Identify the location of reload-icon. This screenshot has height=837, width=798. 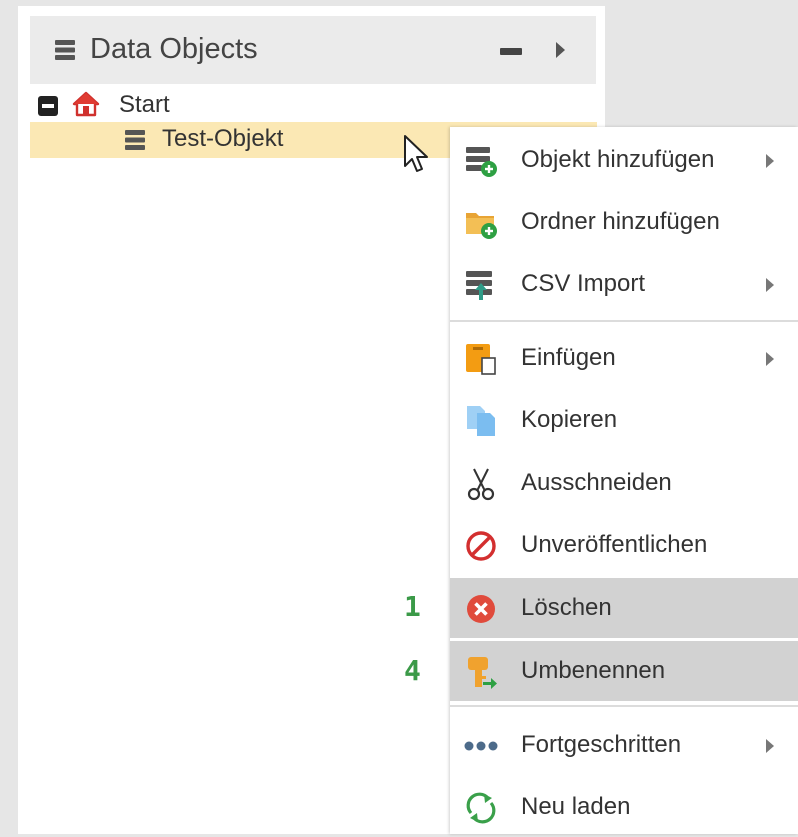
(481, 808).